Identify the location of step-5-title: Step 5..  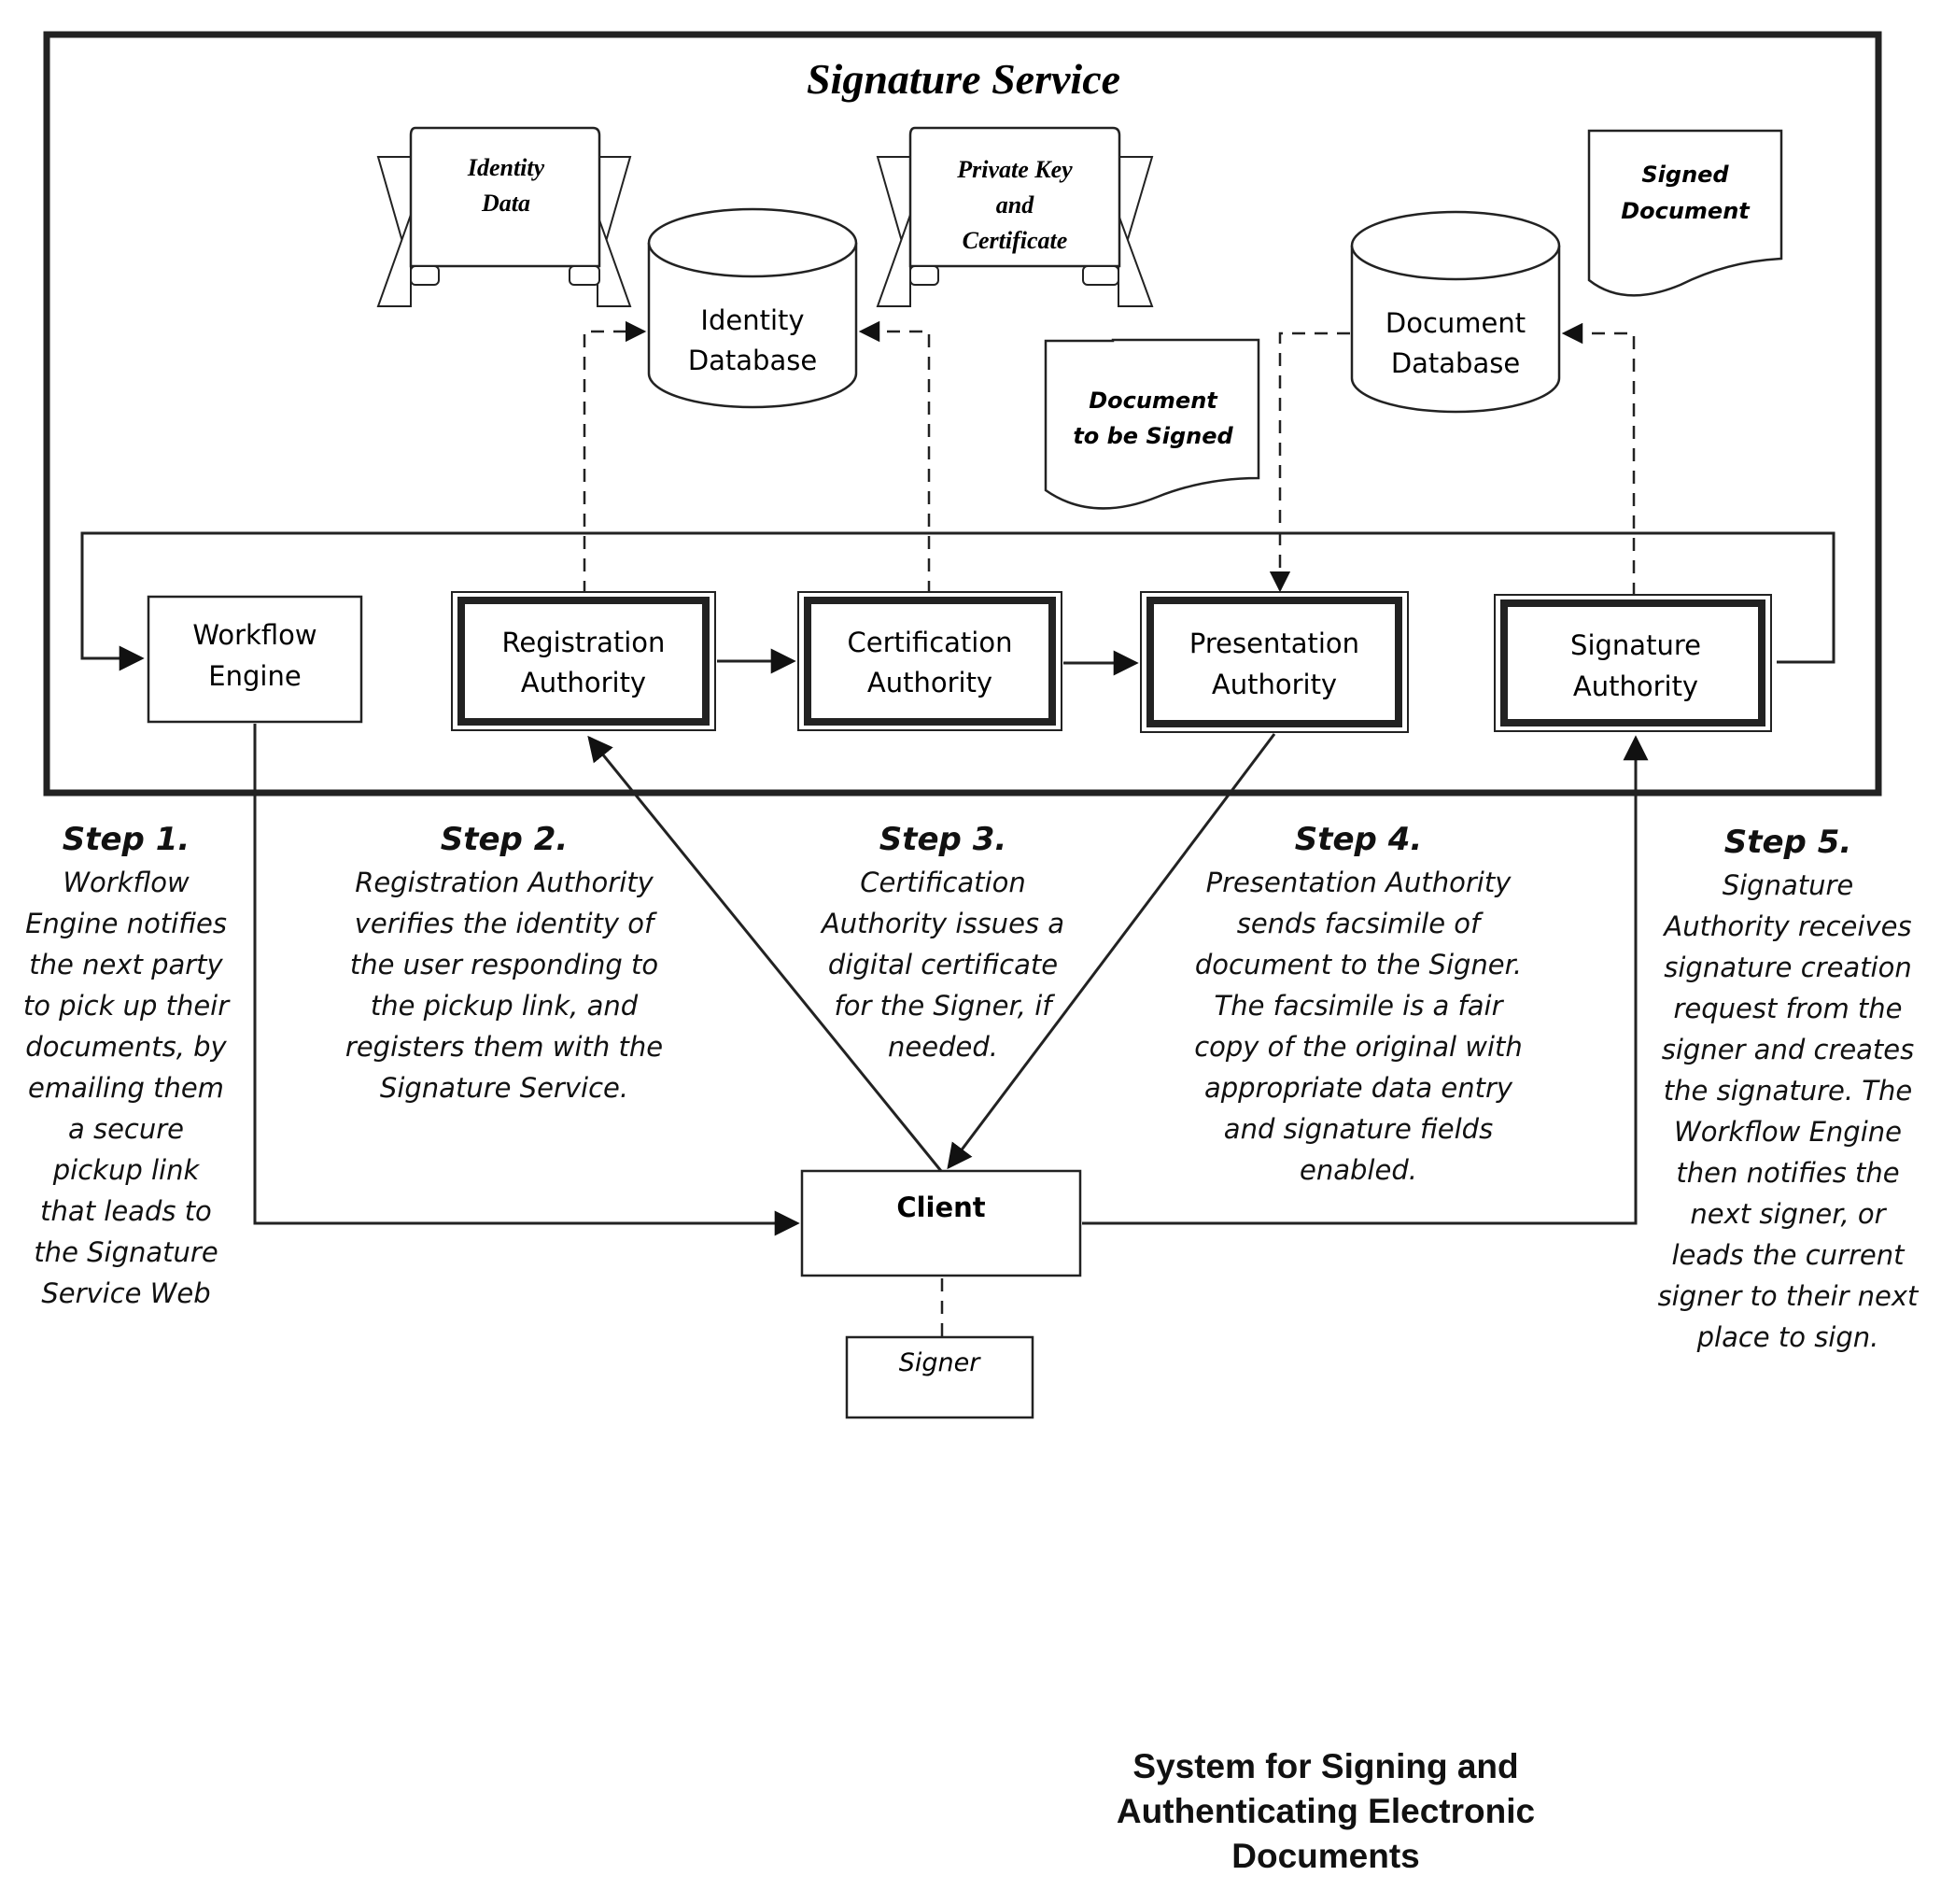
(1787, 842).